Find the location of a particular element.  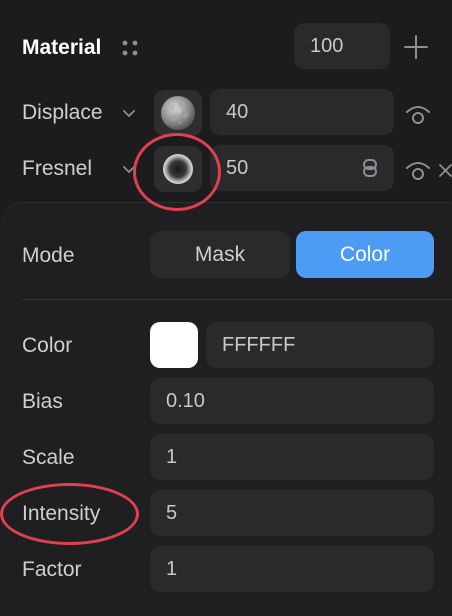

layer-label-fresnel: Fresnel is located at coordinates (57, 168).